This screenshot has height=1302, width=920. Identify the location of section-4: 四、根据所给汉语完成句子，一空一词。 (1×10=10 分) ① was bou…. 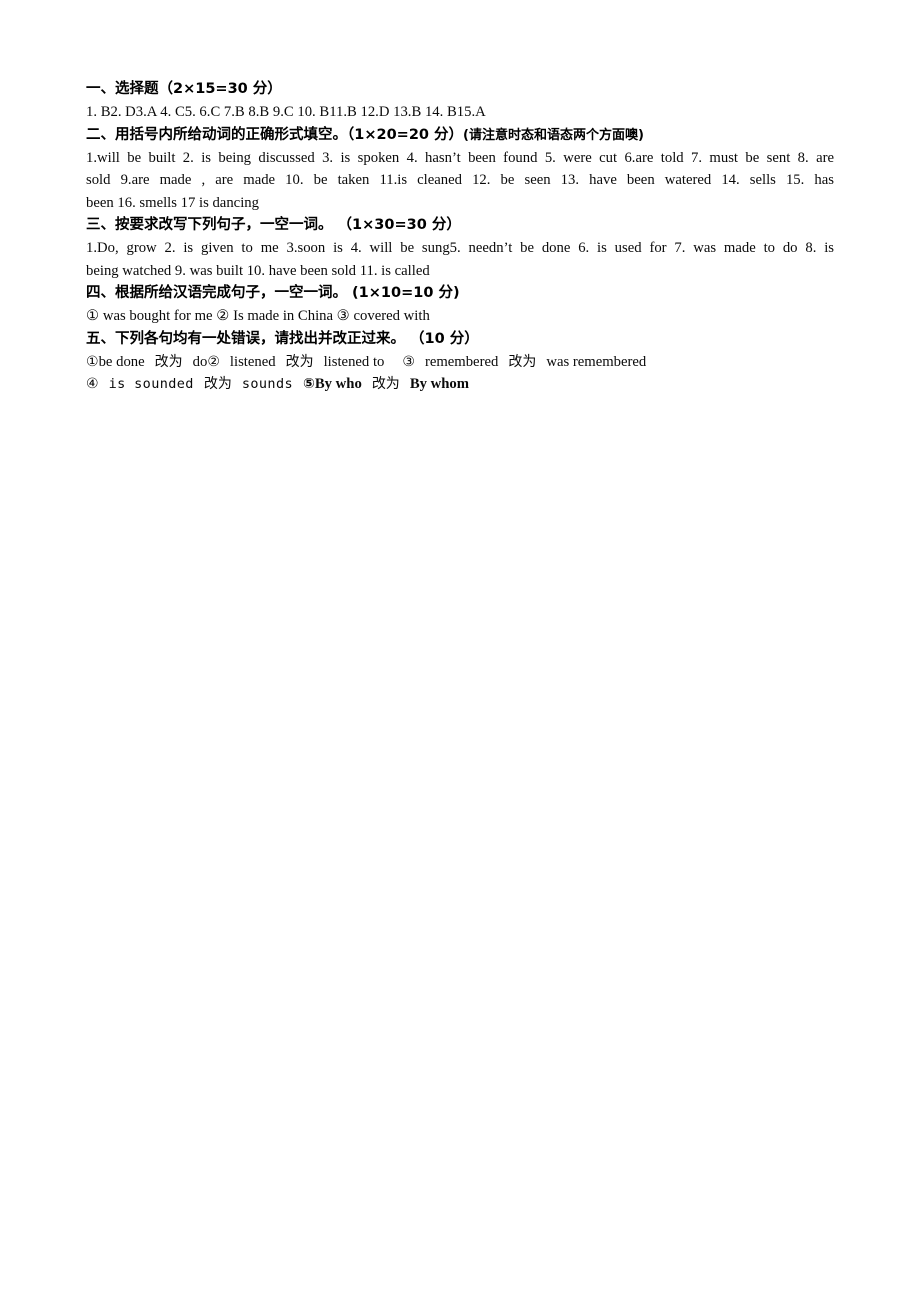
(460, 305).